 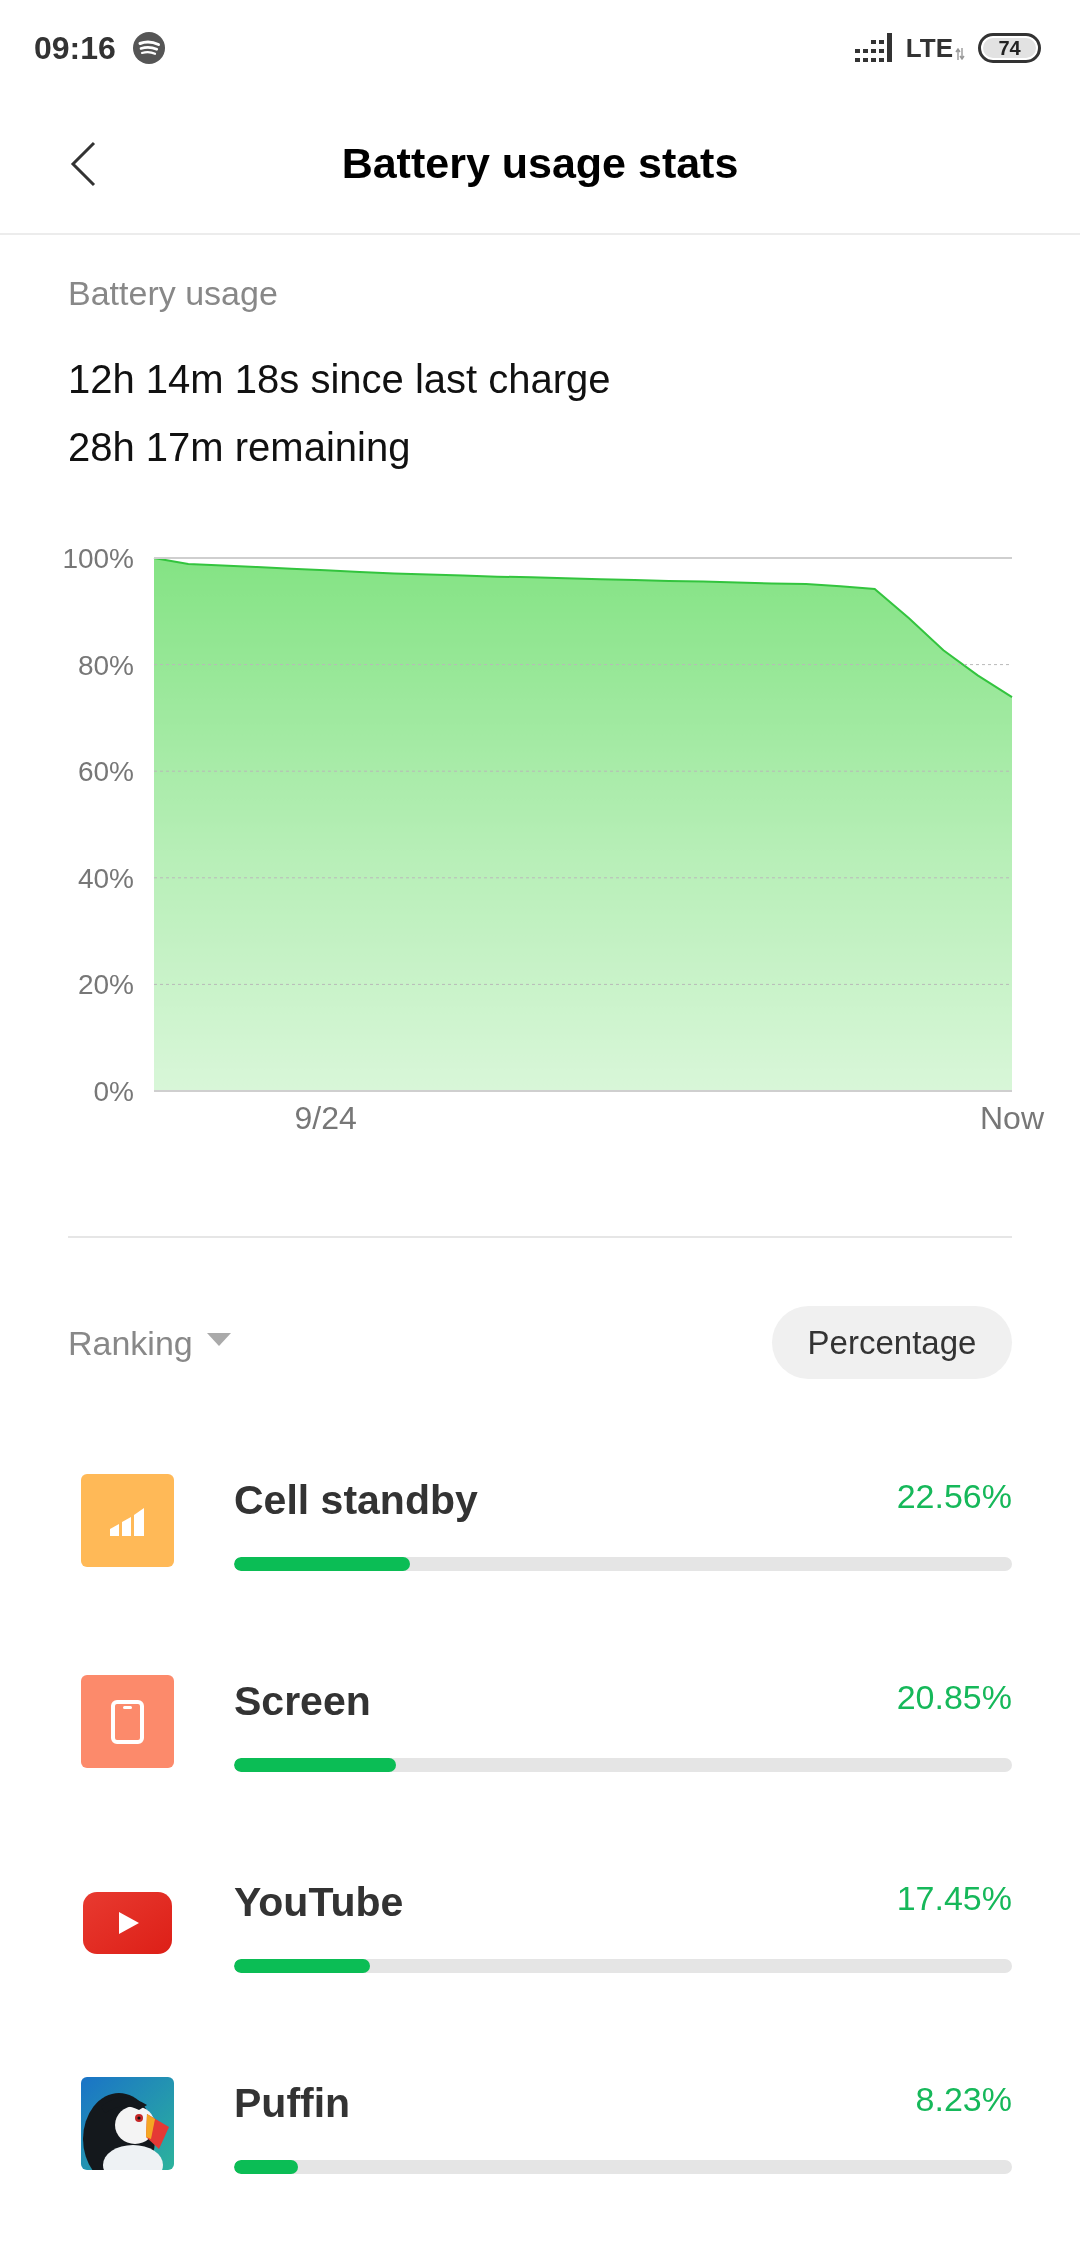 I want to click on back-button, so click(x=83, y=164).